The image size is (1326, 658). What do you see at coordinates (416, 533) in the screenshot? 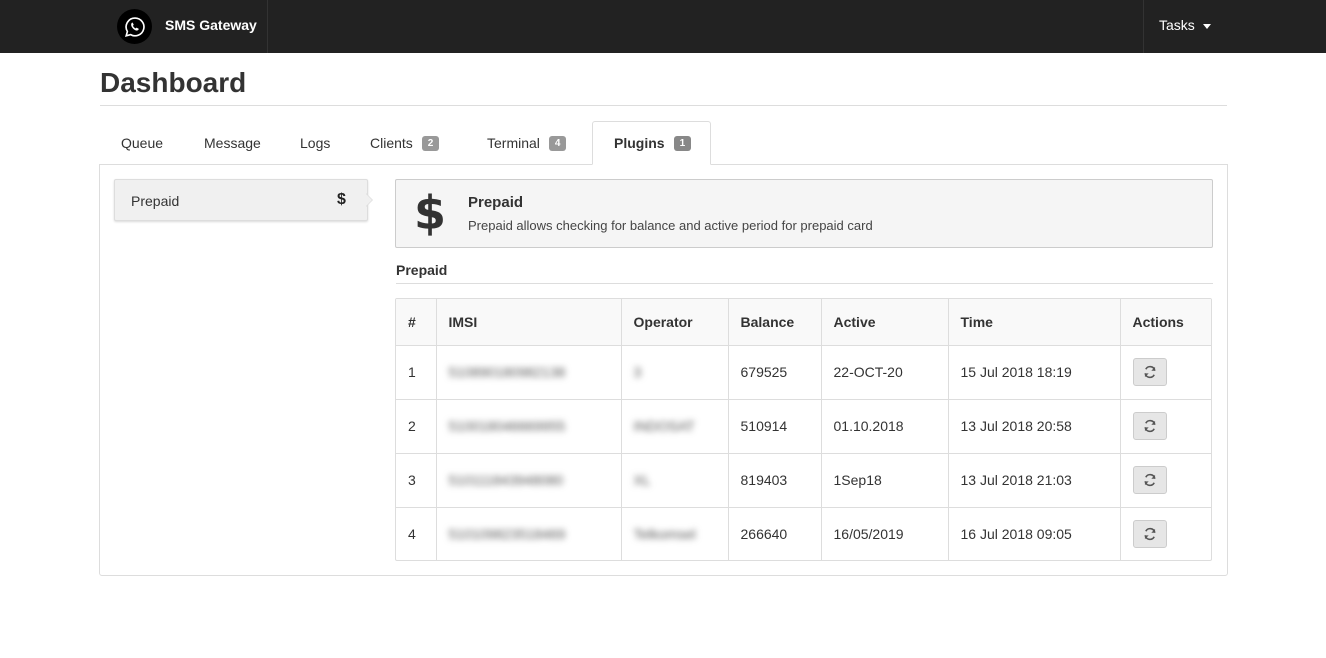
I see `cell-number: 4` at bounding box center [416, 533].